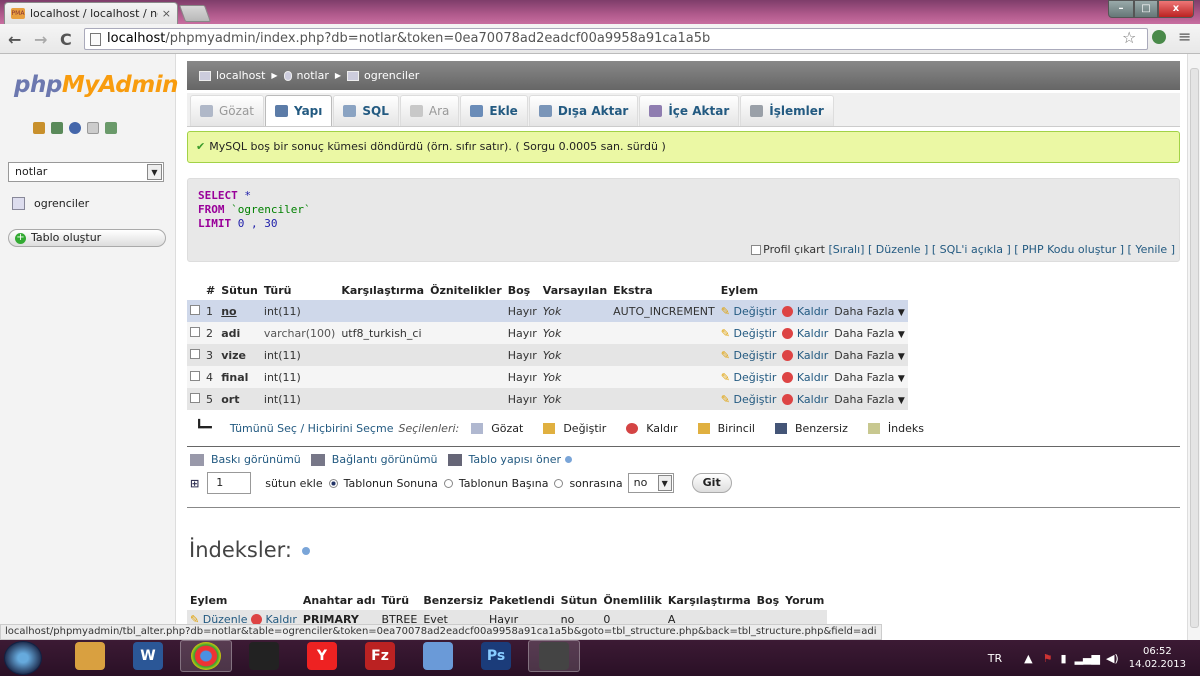 This screenshot has width=1200, height=676. I want to click on tab-1: Yapı, so click(299, 110).